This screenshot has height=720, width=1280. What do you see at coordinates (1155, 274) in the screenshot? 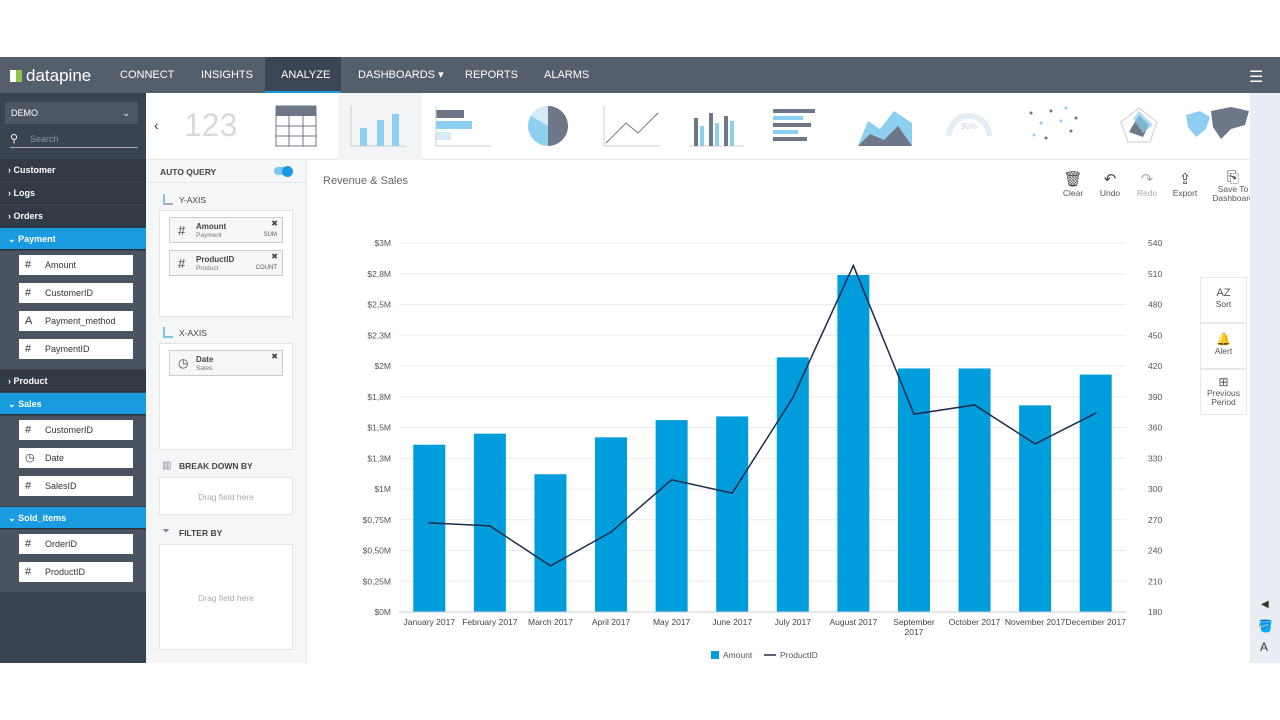
I see `right-tick-label: 510` at bounding box center [1155, 274].